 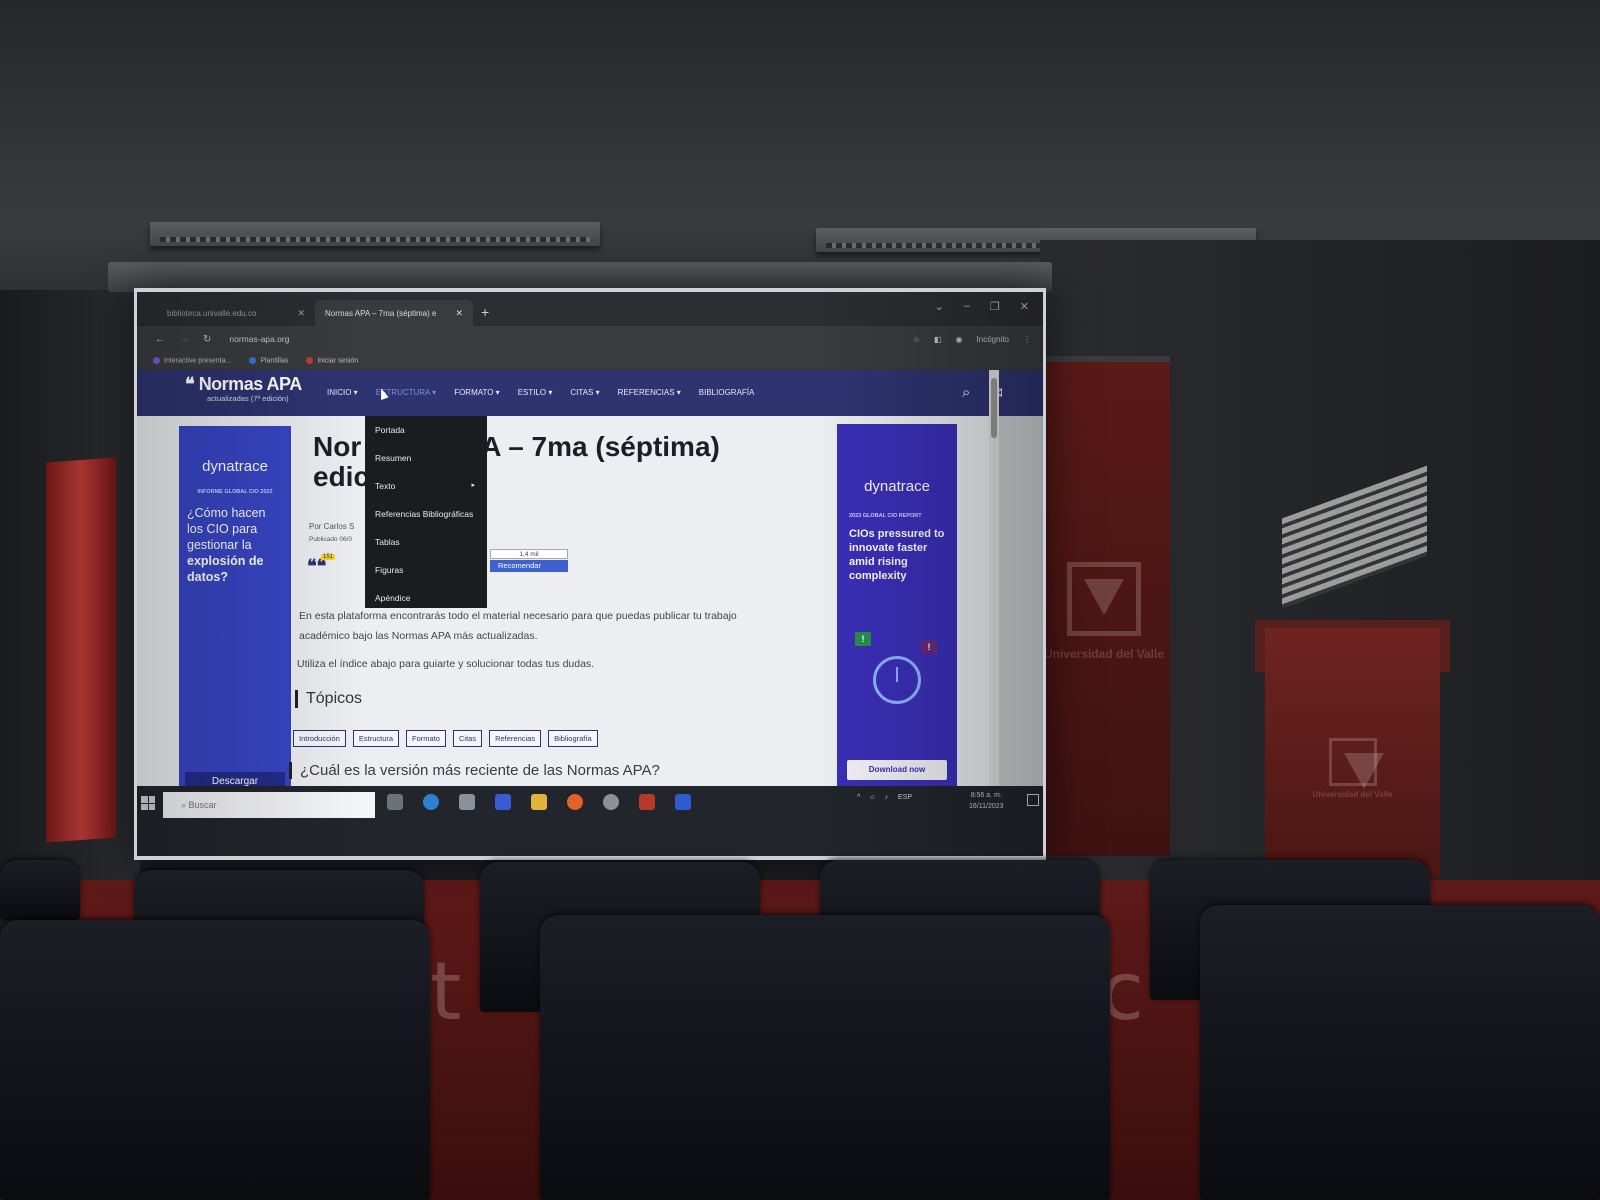 I want to click on powerpoint-icon, so click(x=647, y=802).